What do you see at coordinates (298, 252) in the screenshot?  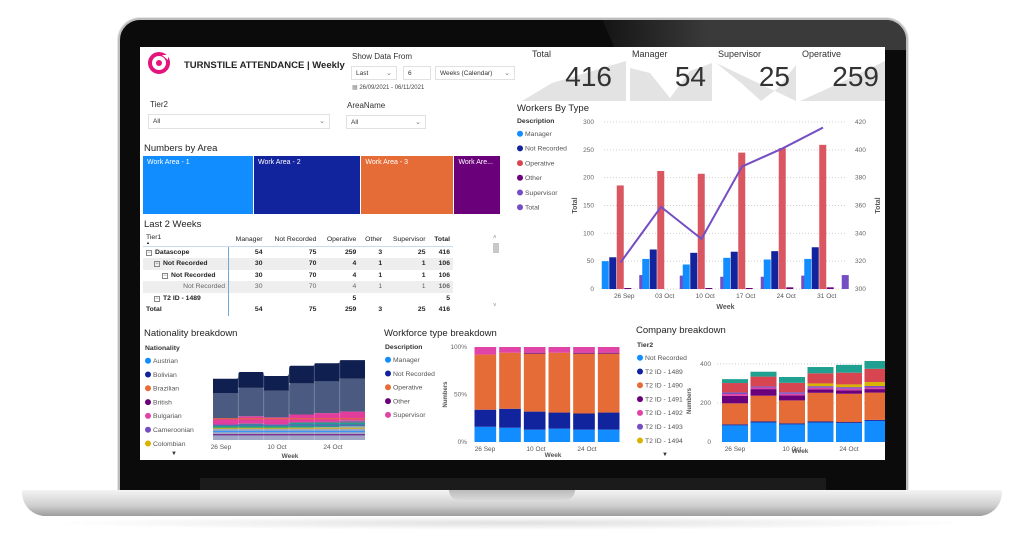 I see `matrix-row: − Datascope 54 75 259 3 25 416` at bounding box center [298, 252].